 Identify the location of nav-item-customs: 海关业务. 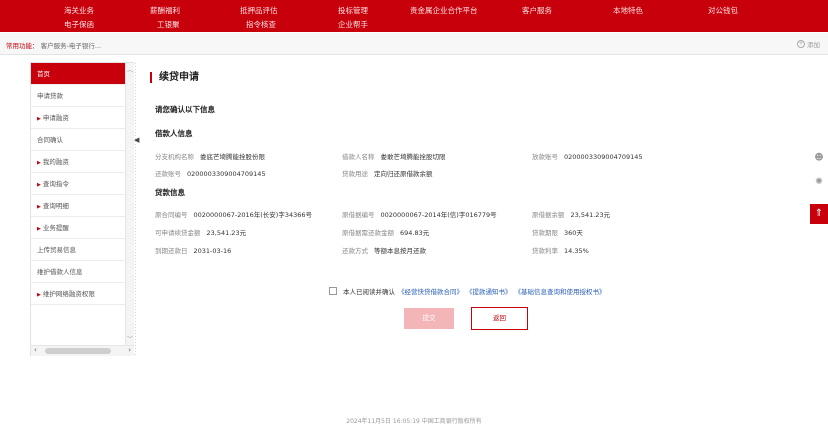
(79, 10).